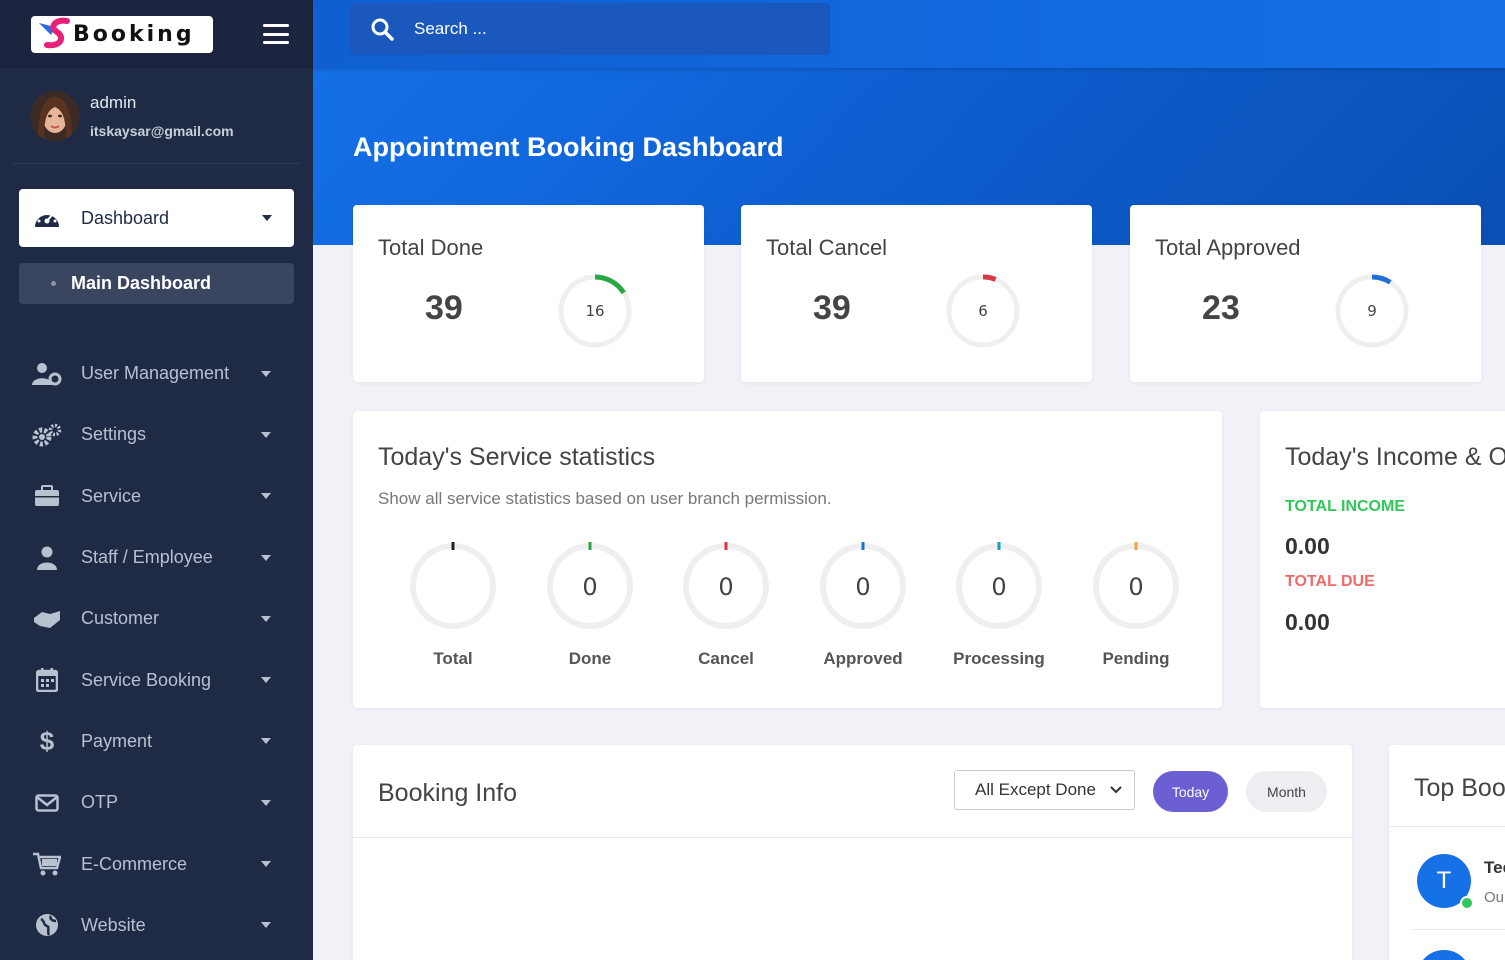 The width and height of the screenshot is (1505, 960). Describe the element at coordinates (1467, 903) in the screenshot. I see `online-status-icon` at that location.